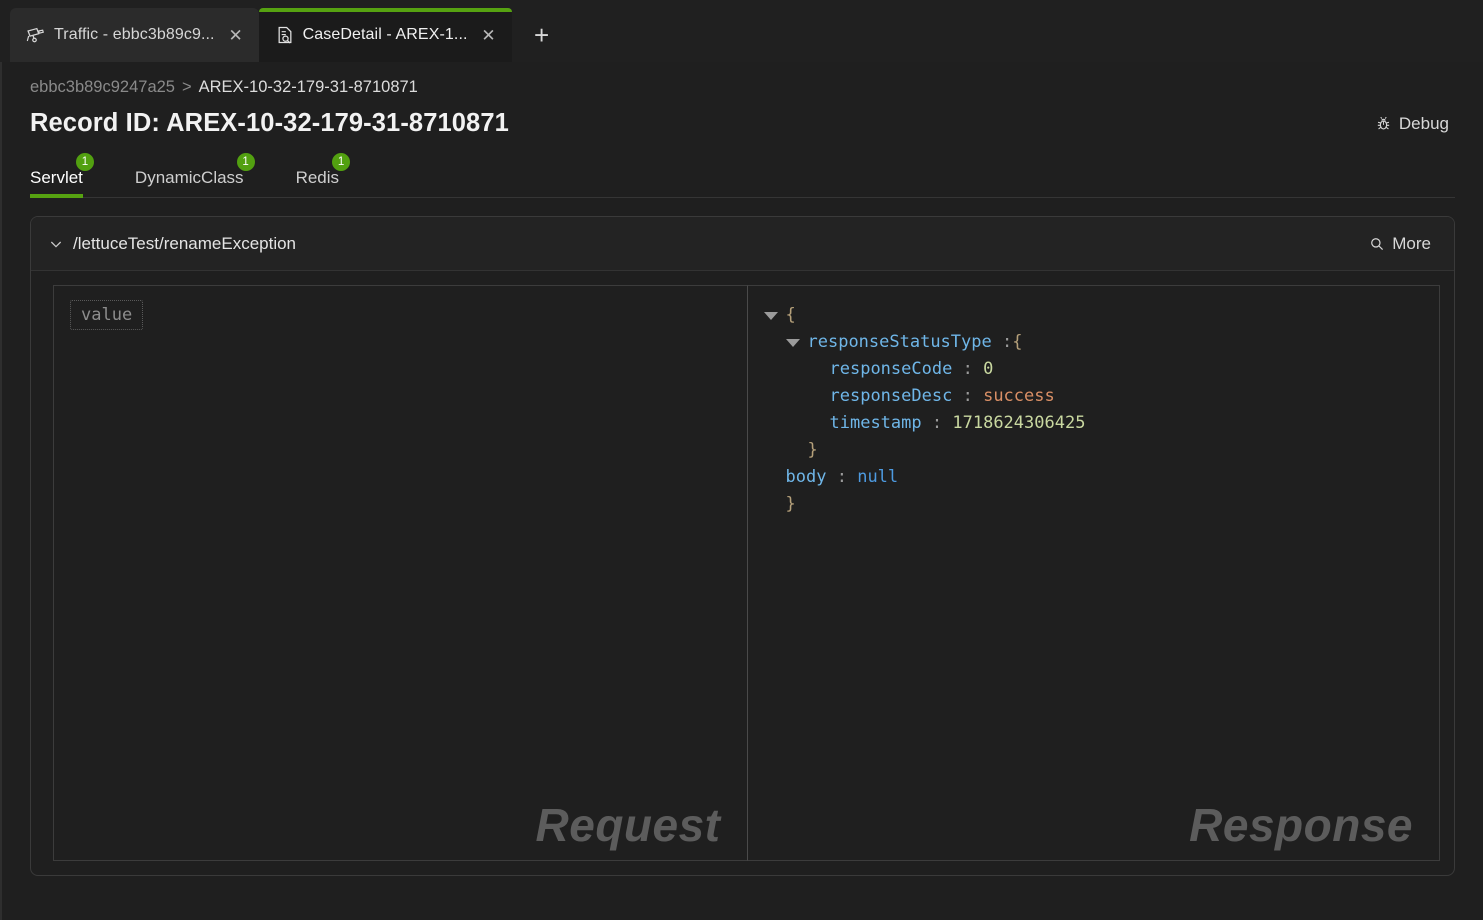  I want to click on search-icon, so click(1377, 243).